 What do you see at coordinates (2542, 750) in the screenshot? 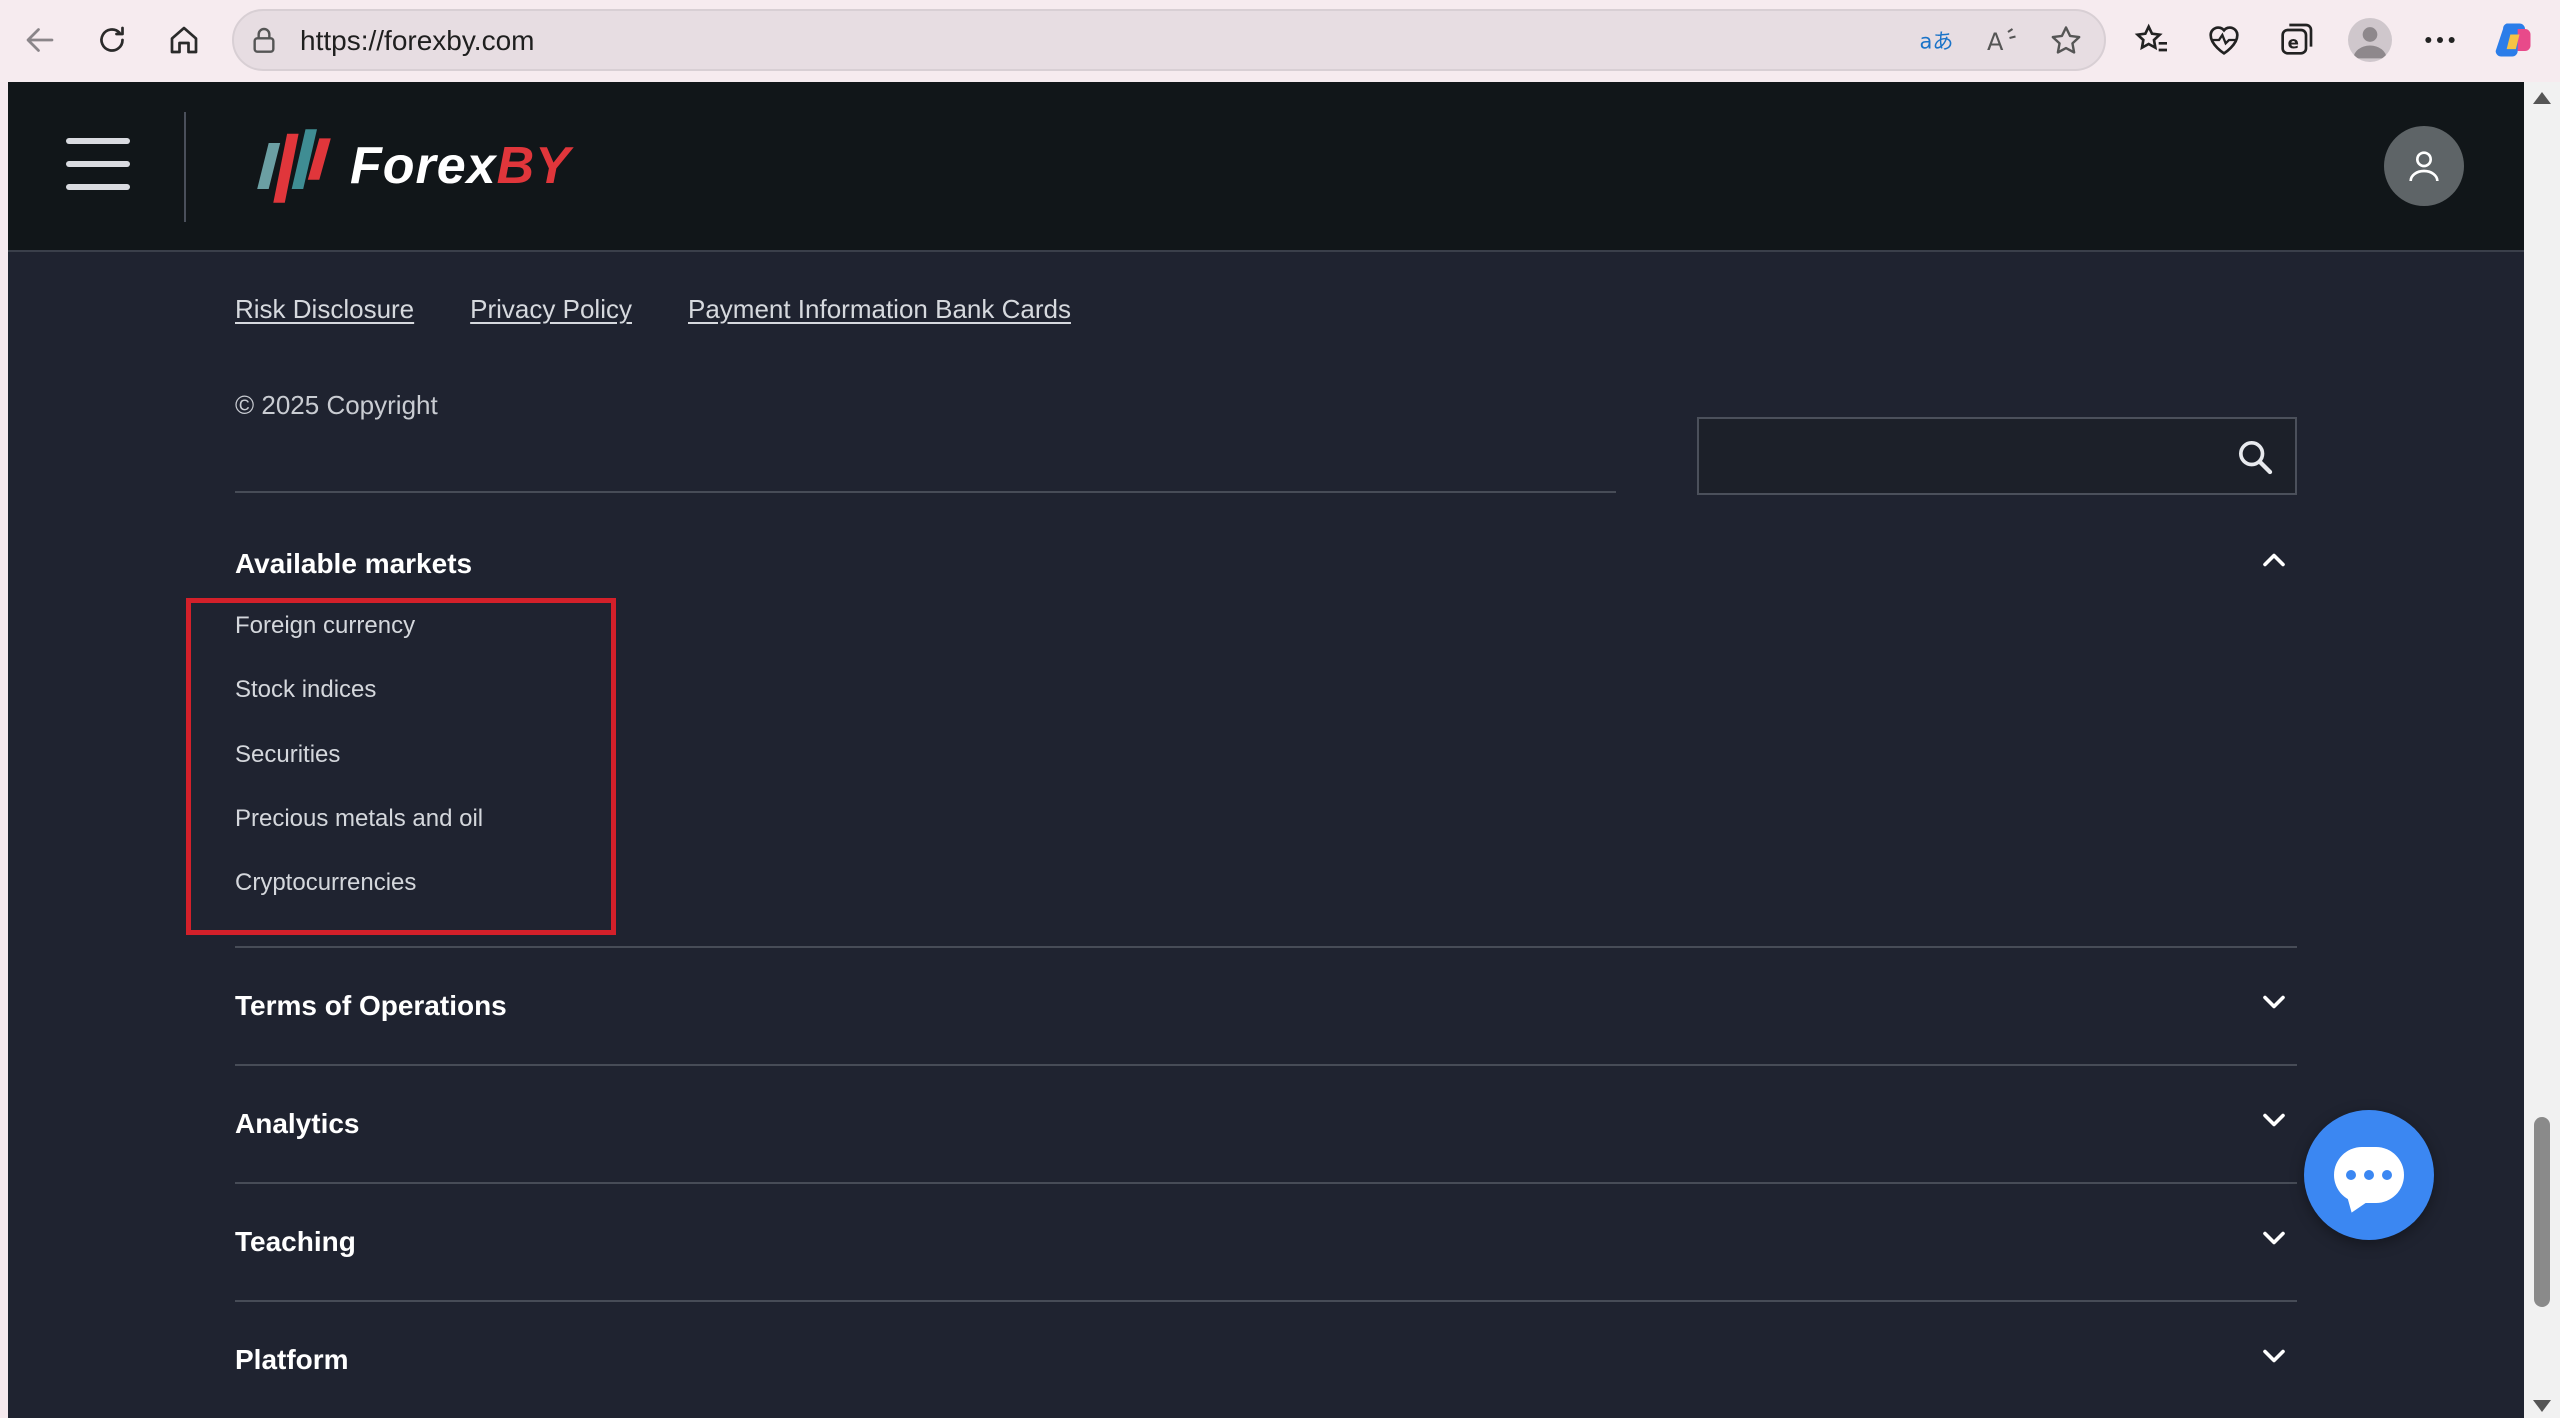
I see `page-scrollbar` at bounding box center [2542, 750].